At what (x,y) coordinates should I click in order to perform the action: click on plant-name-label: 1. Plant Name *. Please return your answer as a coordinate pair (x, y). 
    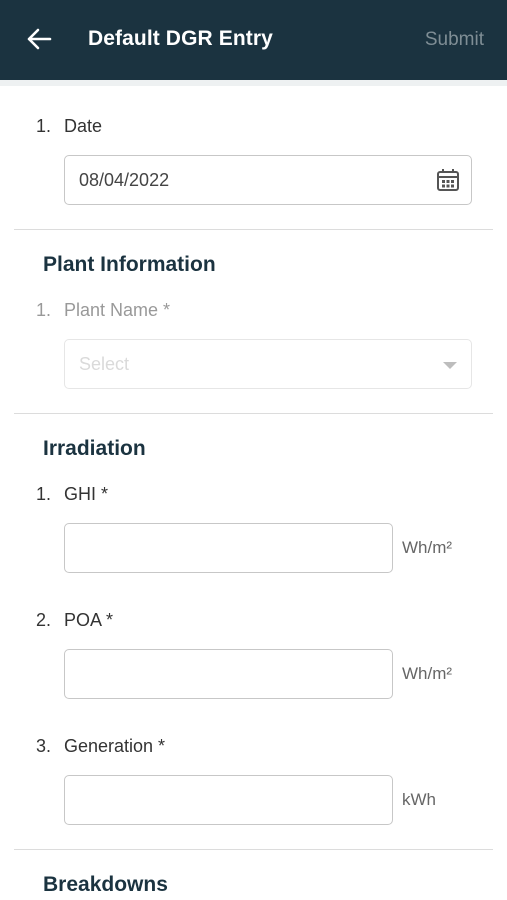
    Looking at the image, I should click on (103, 310).